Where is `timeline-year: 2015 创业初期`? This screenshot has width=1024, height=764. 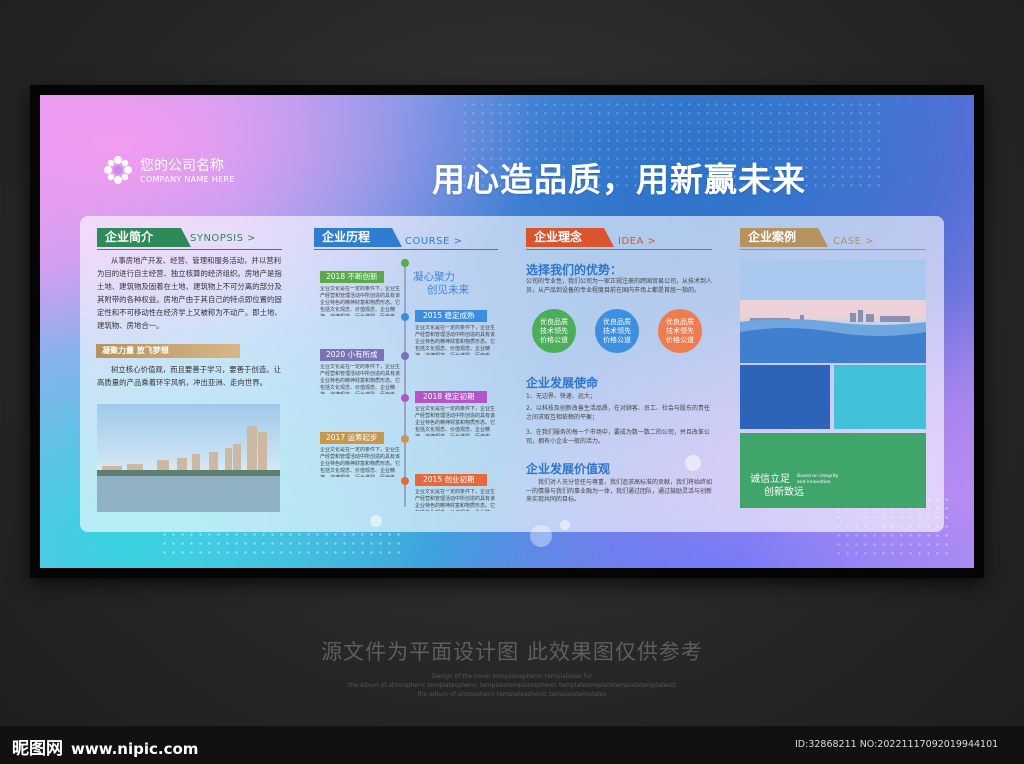
timeline-year: 2015 创业初期 is located at coordinates (451, 480).